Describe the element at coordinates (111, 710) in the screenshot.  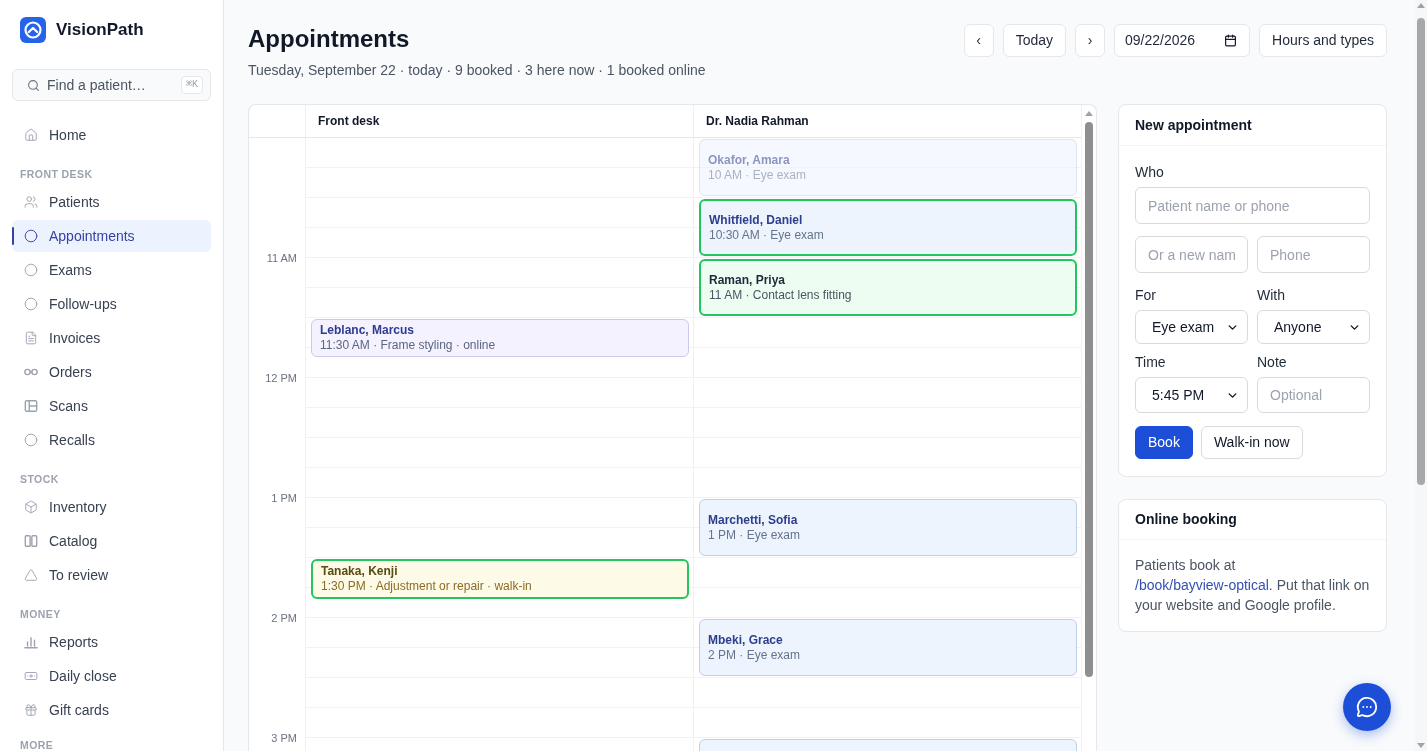
I see `nav-item: Gift cards` at that location.